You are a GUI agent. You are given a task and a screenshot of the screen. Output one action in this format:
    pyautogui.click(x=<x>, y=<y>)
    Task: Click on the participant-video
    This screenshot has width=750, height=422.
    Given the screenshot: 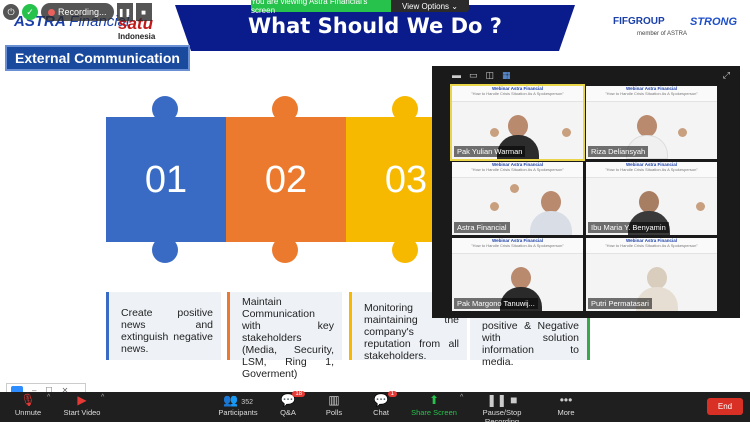 What is the action you would take?
    pyautogui.click(x=551, y=213)
    